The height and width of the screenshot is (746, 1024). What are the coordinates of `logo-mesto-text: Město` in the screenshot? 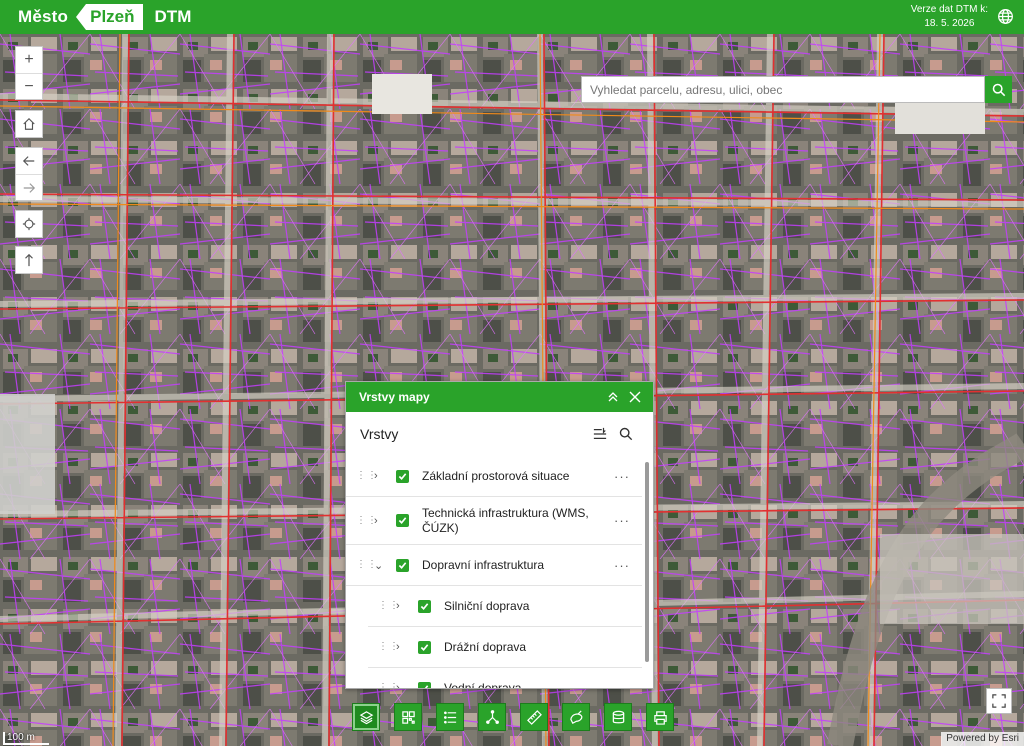 It's located at (43, 16).